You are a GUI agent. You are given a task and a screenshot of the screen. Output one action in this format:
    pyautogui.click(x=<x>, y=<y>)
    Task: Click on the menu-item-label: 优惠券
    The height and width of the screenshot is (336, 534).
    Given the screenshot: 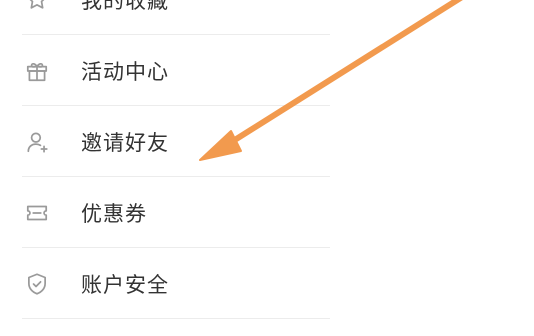 What is the action you would take?
    pyautogui.click(x=114, y=213)
    